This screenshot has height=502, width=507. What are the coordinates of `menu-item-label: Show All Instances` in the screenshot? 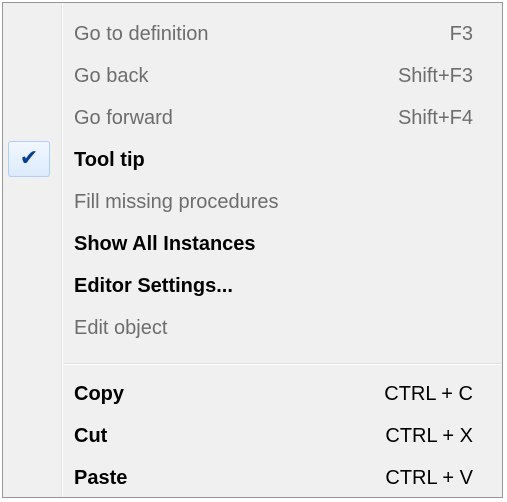 It's located at (165, 244).